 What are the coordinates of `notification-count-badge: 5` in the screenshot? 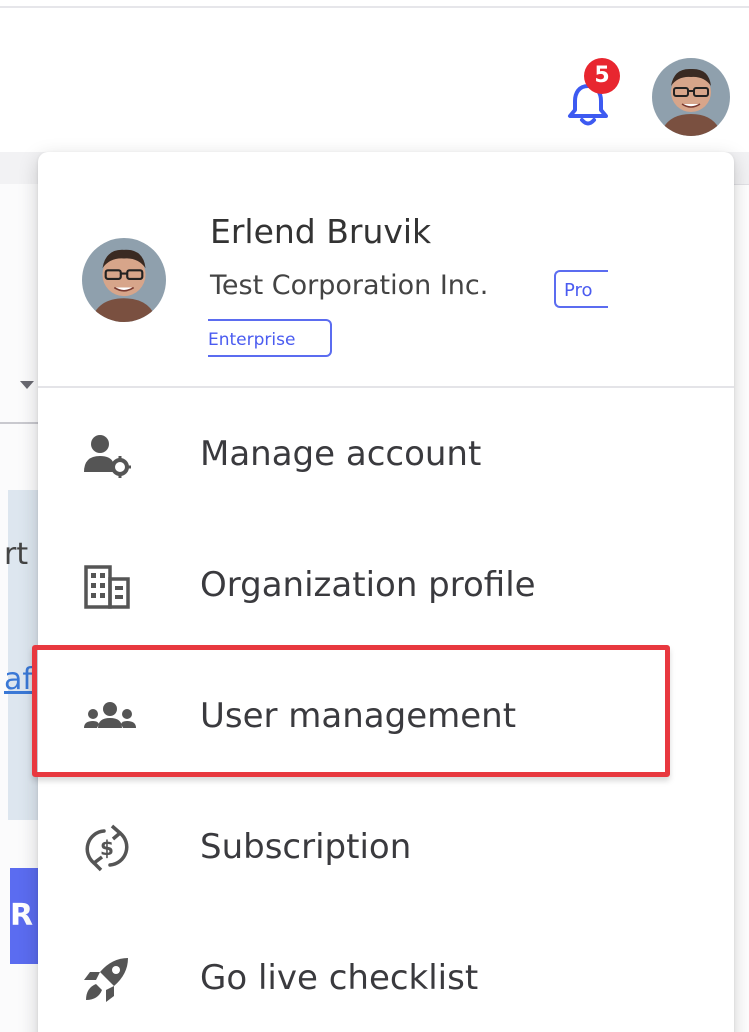 It's located at (602, 76).